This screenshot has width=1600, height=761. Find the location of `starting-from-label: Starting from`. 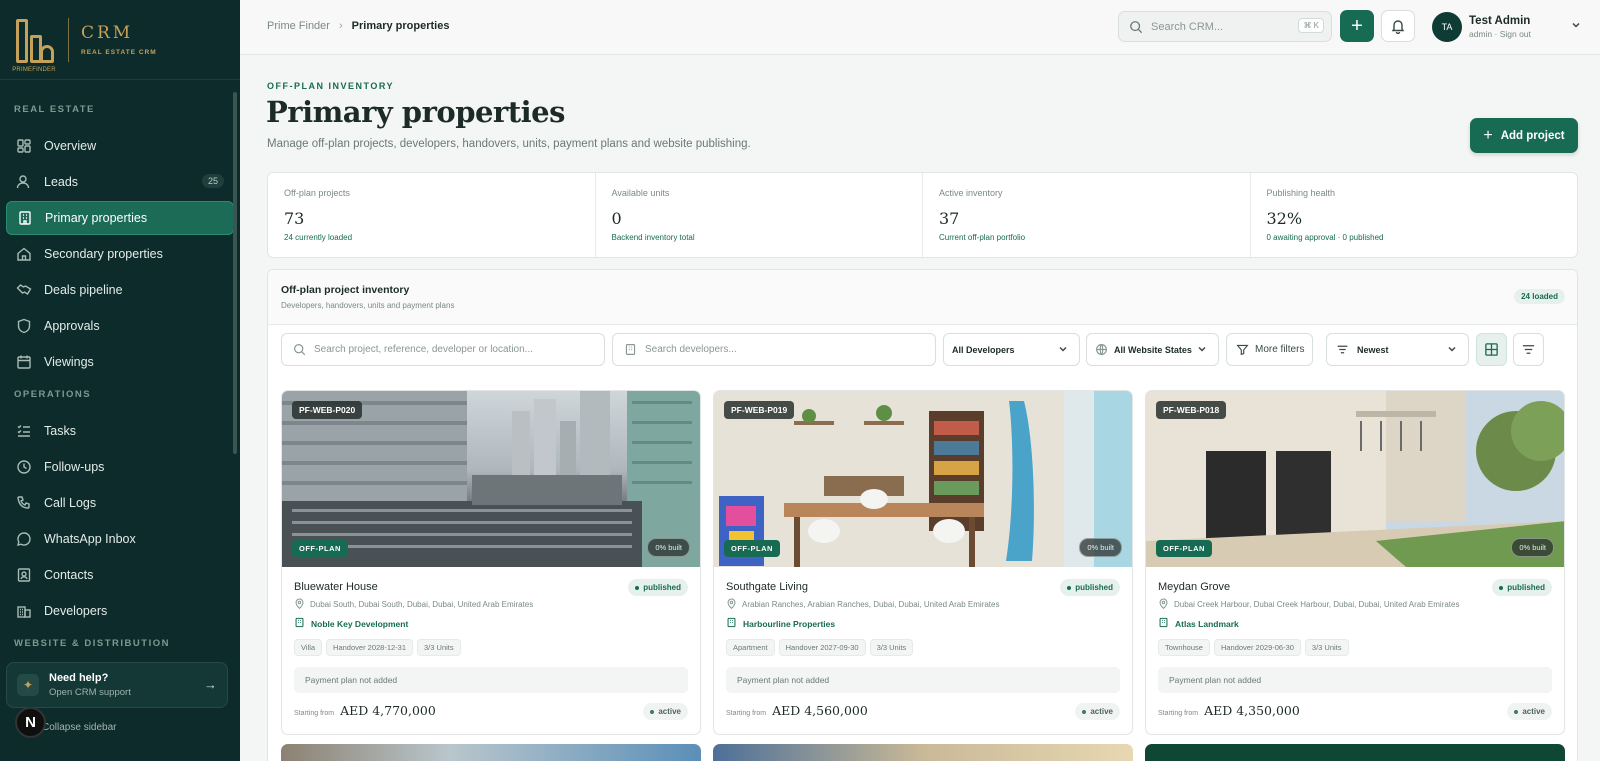

starting-from-label: Starting from is located at coordinates (1178, 713).